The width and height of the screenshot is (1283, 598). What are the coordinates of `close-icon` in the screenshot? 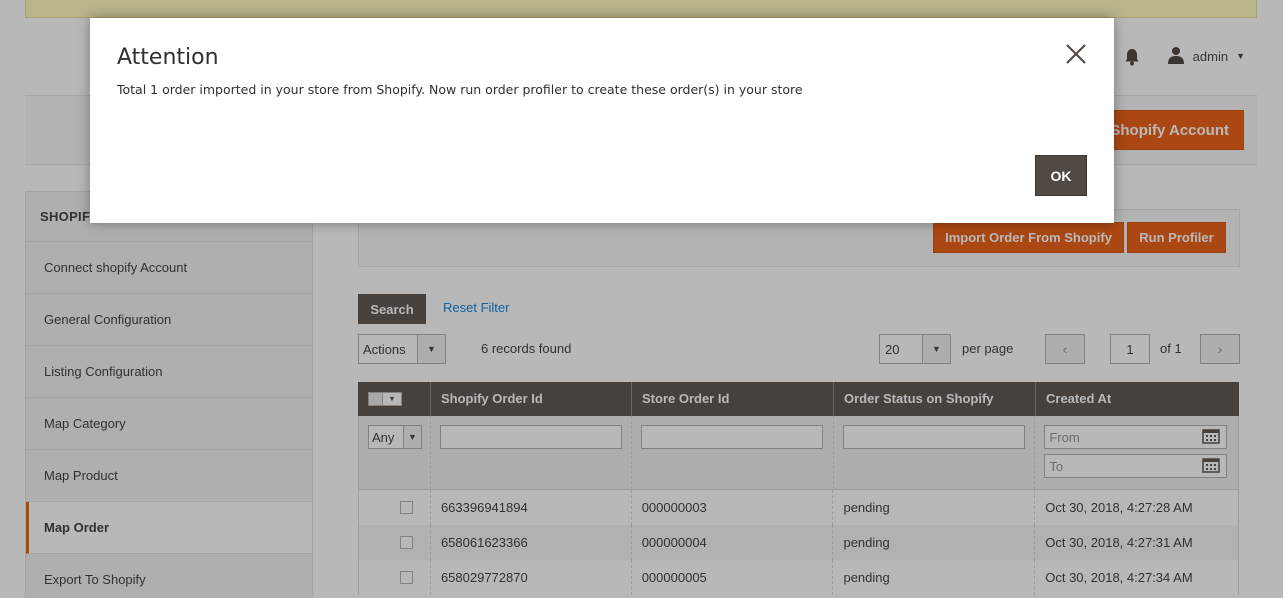 It's located at (1076, 54).